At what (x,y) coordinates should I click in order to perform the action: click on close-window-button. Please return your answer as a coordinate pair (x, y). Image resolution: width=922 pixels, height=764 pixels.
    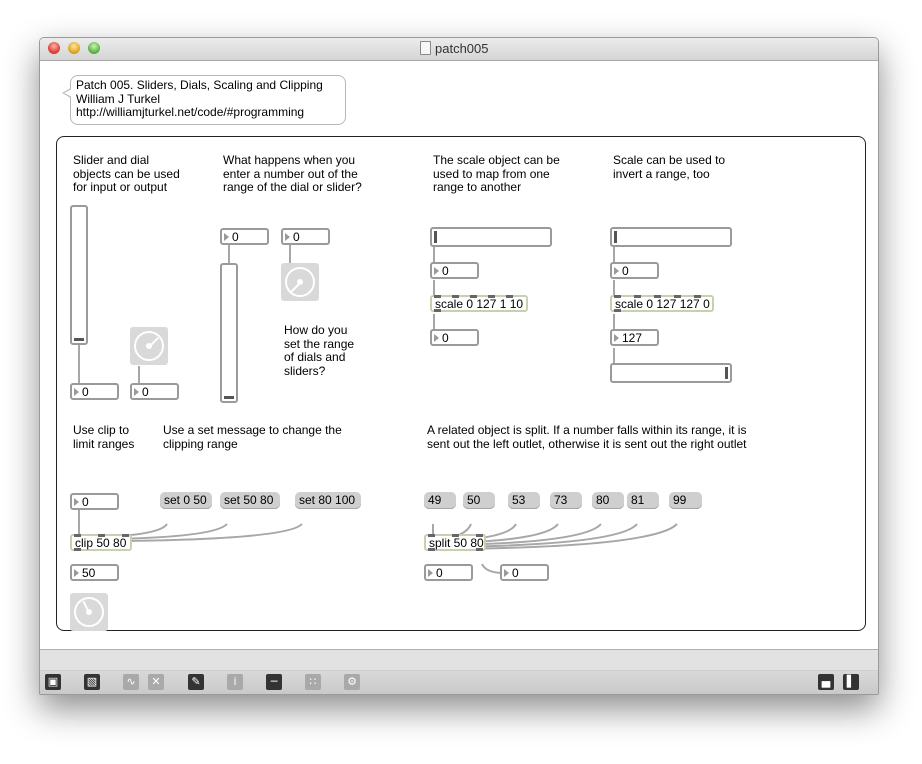
    Looking at the image, I should click on (54, 48).